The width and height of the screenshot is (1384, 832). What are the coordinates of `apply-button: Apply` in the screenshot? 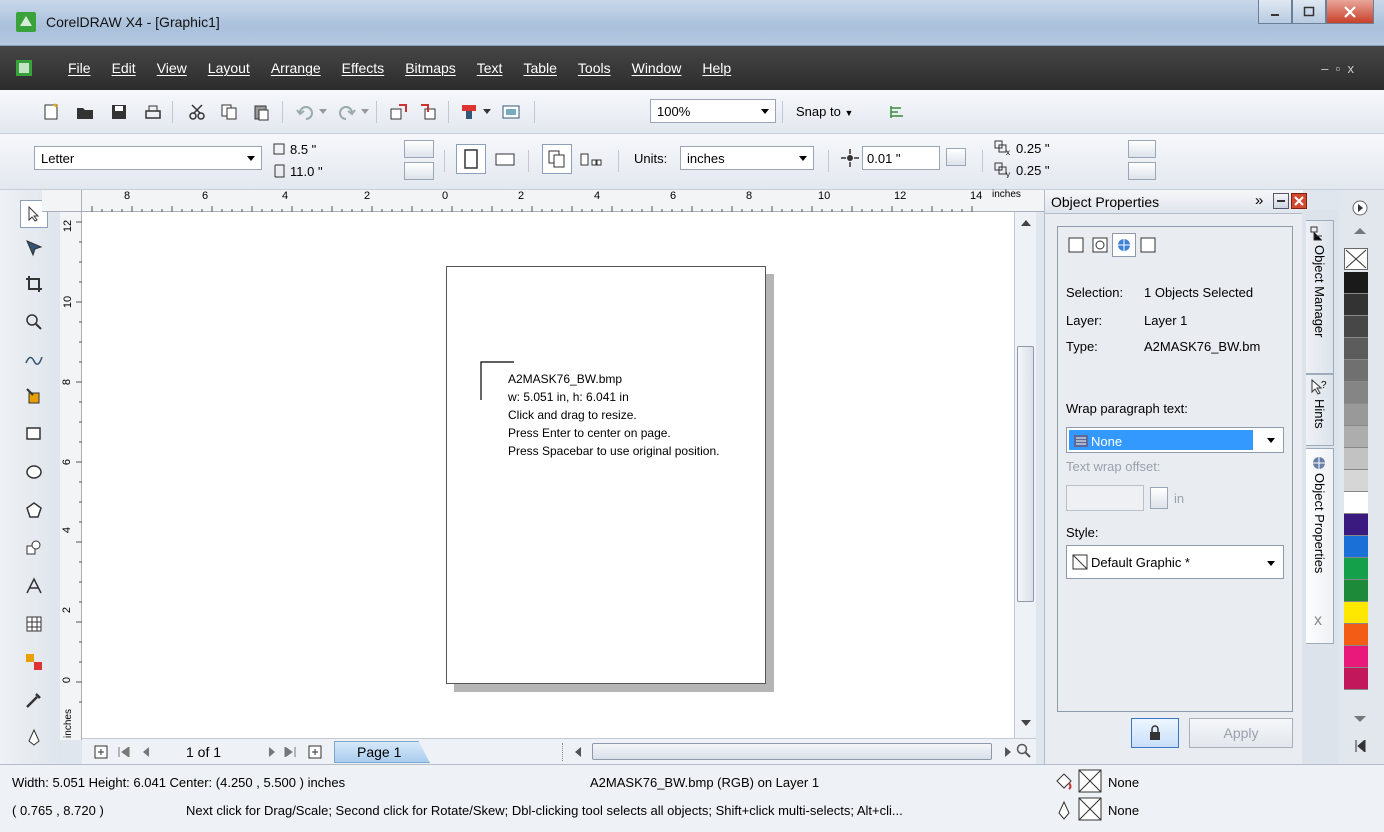 It's located at (1241, 733).